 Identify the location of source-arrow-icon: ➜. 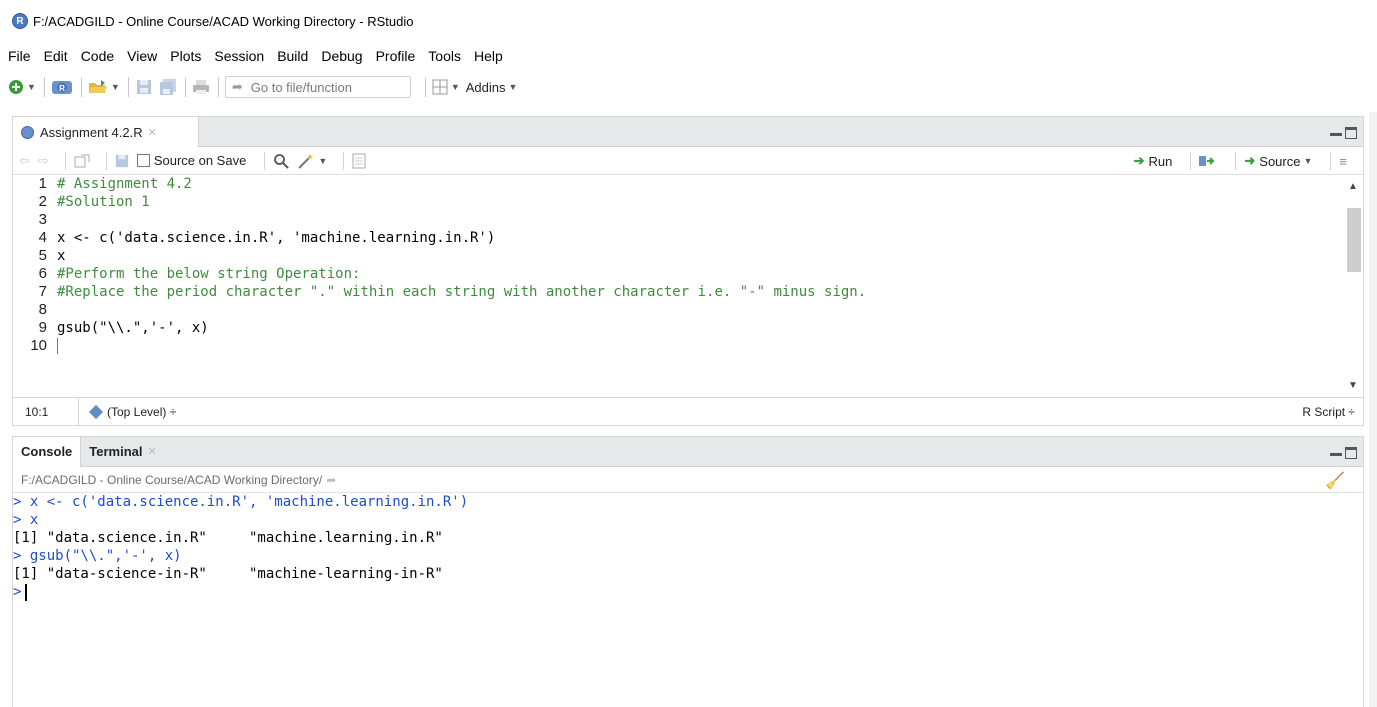
(1250, 160).